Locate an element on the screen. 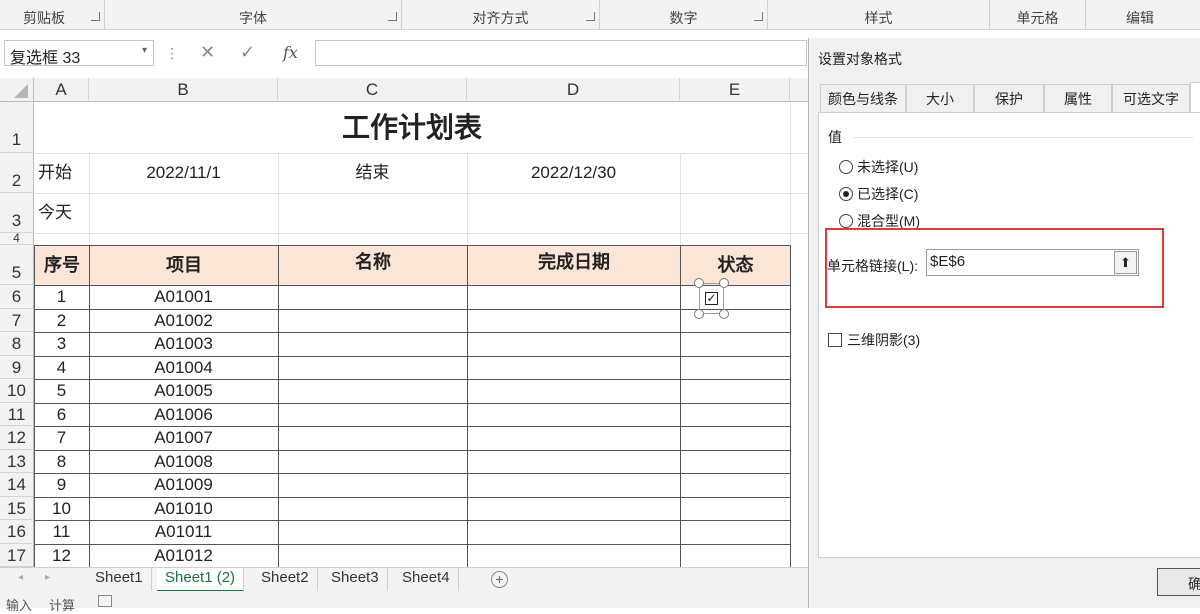 This screenshot has width=1200, height=614. select-all-corner is located at coordinates (17, 90).